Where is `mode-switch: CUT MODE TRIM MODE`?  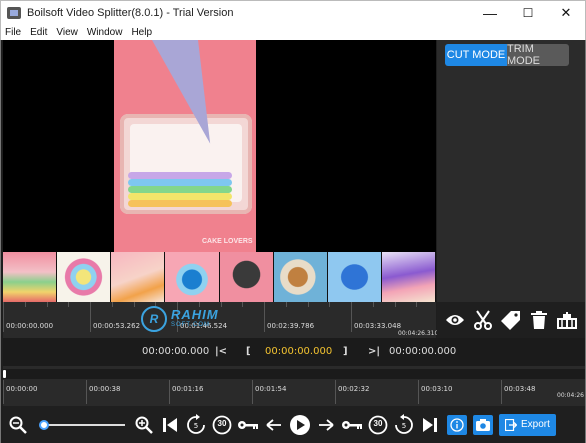 mode-switch: CUT MODE TRIM MODE is located at coordinates (507, 55).